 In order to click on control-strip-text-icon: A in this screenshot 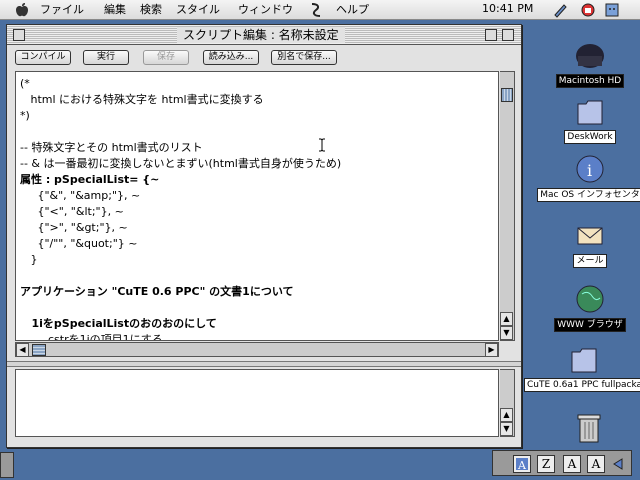, I will do `click(522, 464)`.